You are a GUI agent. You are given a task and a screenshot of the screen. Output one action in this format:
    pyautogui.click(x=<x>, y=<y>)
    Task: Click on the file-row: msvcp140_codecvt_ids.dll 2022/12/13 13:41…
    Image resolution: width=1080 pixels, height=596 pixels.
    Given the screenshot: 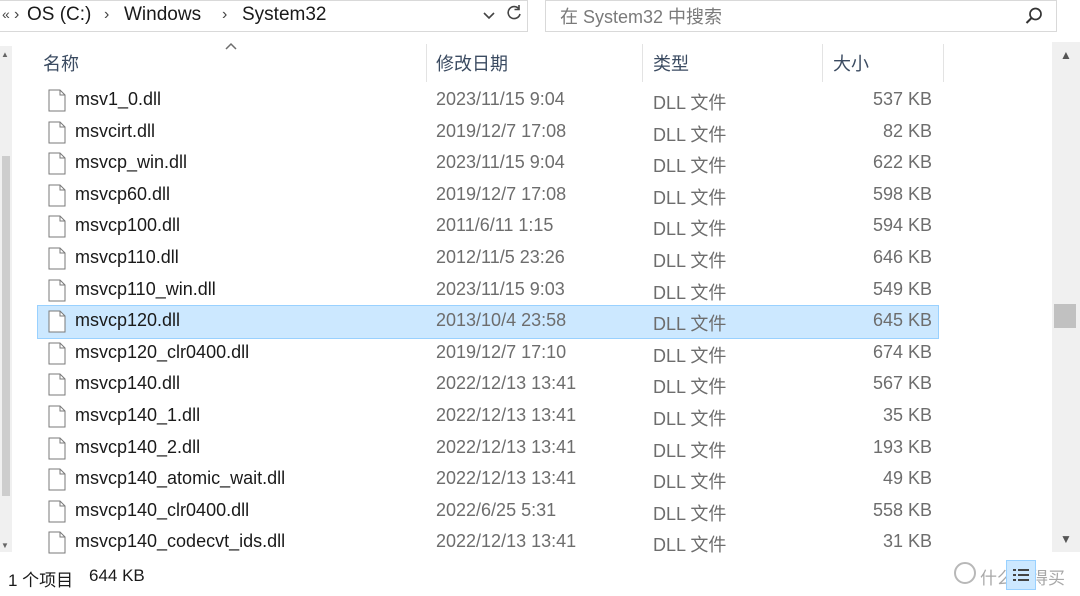 What is the action you would take?
    pyautogui.click(x=488, y=543)
    